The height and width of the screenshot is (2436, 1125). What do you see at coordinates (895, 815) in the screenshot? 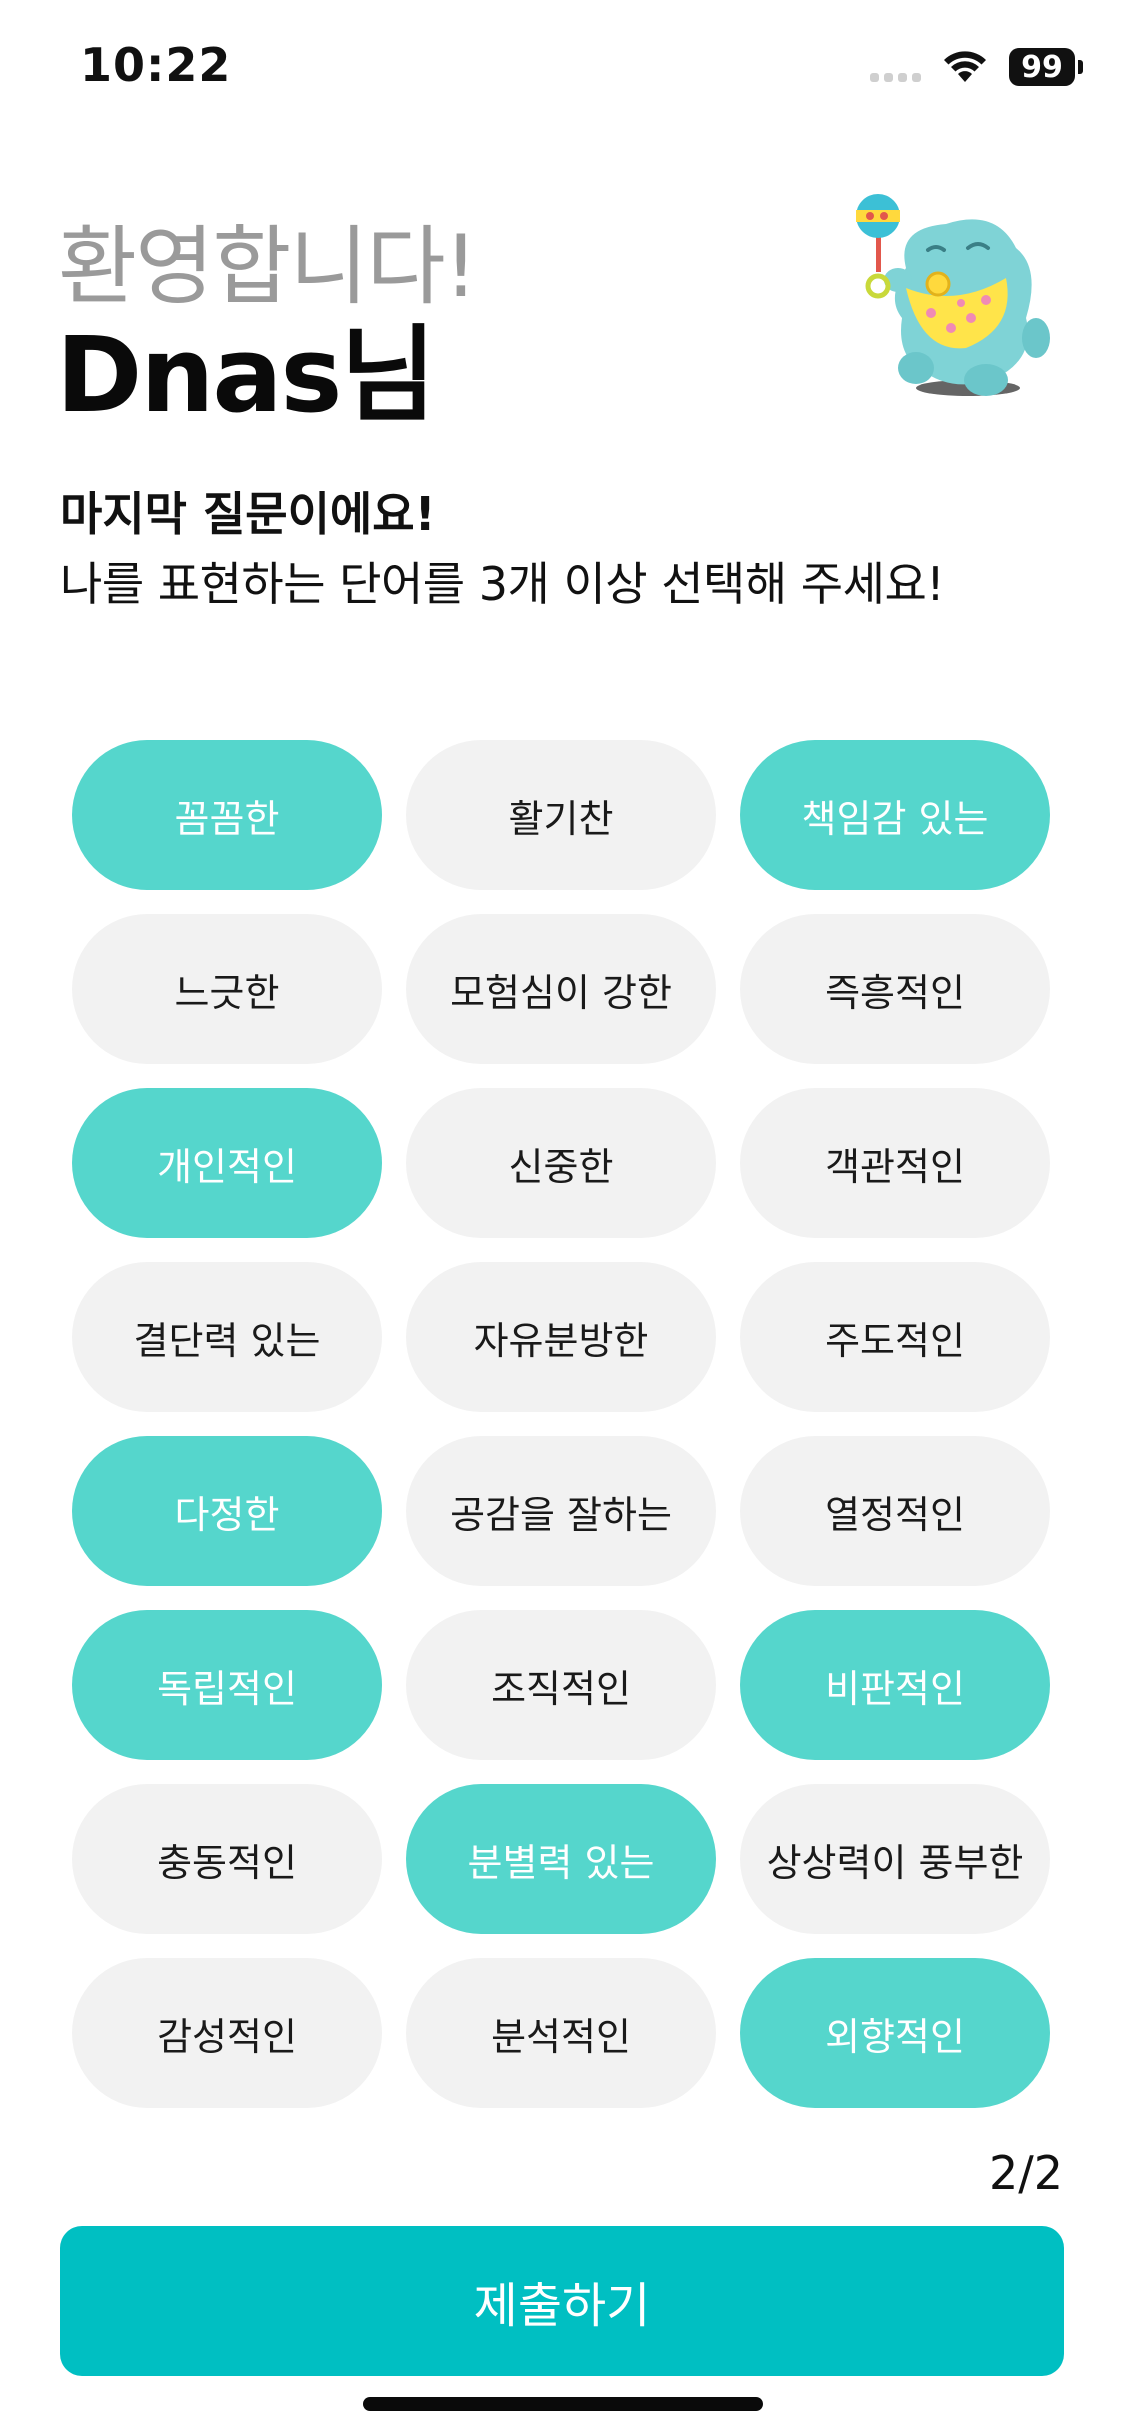
I see `keyword-chip: 책임감 있는` at bounding box center [895, 815].